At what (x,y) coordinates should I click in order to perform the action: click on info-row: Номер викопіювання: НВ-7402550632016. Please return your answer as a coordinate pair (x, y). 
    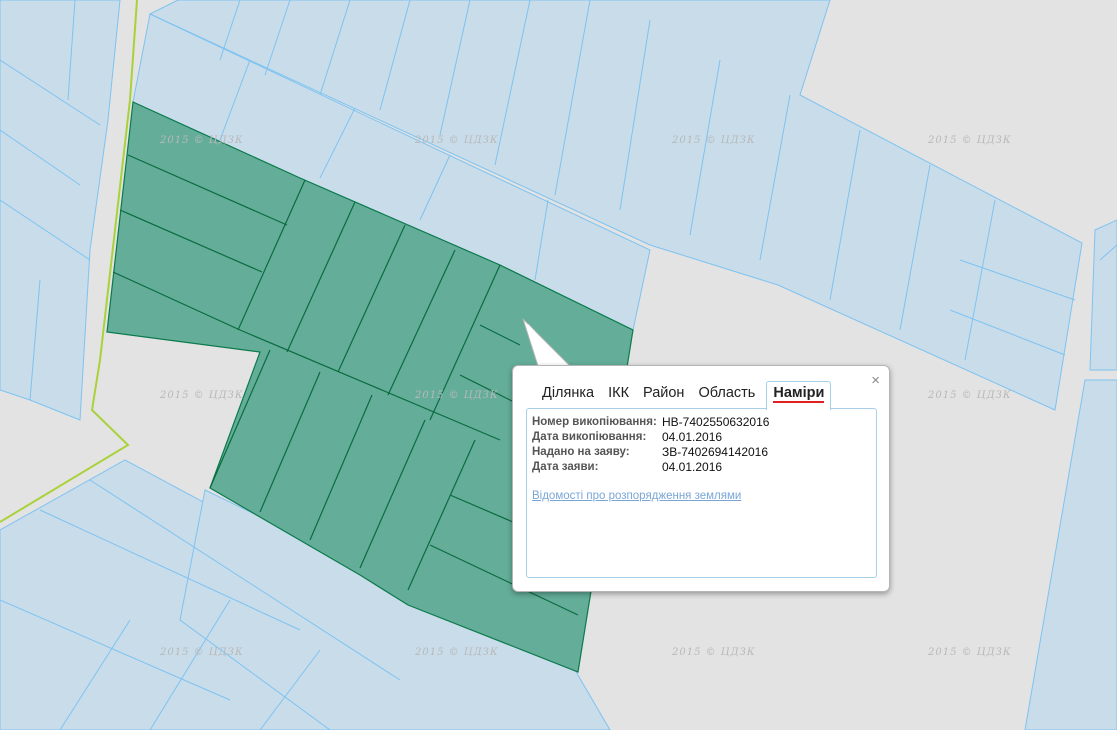
    Looking at the image, I should click on (650, 422).